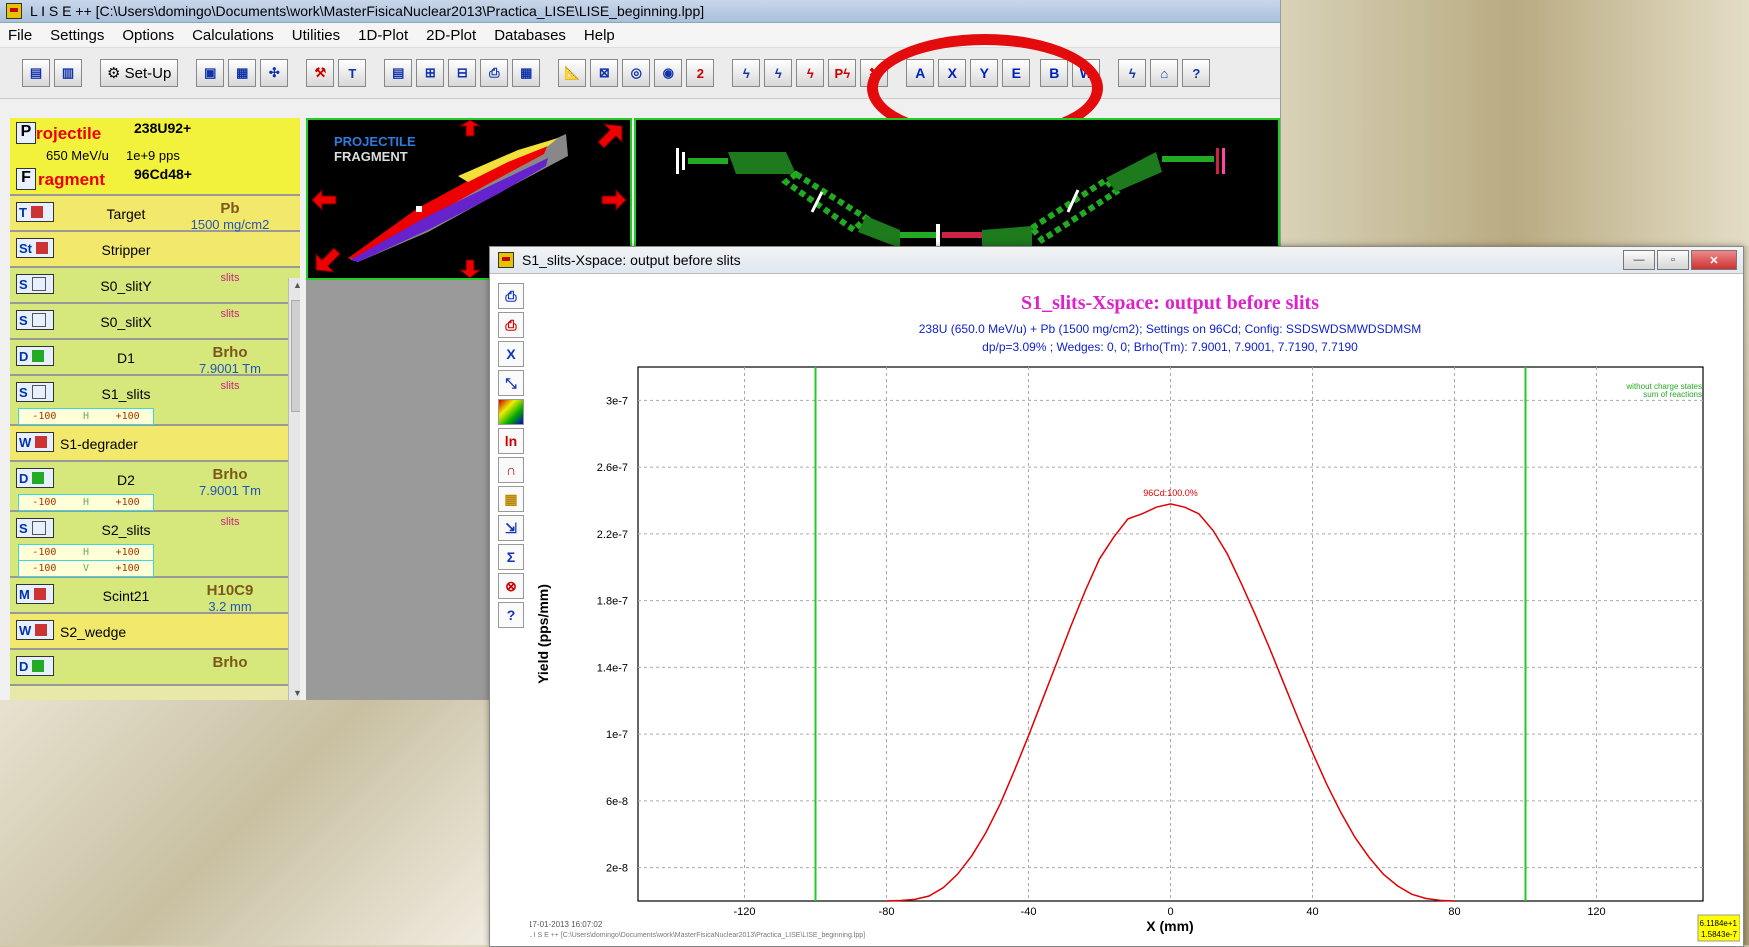  Describe the element at coordinates (511, 470) in the screenshot. I see `curve-icon: ∩` at that location.